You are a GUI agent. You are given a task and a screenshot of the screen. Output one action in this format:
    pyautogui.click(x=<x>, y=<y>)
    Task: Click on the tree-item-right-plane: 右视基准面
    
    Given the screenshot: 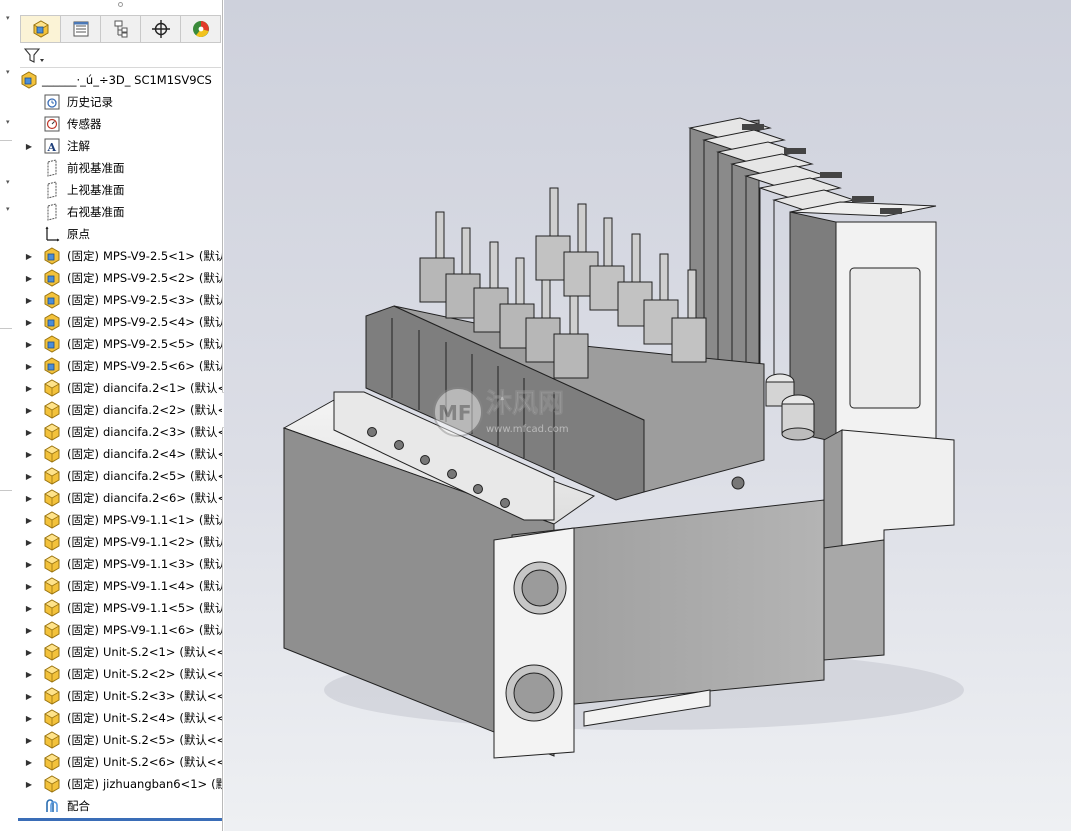 What is the action you would take?
    pyautogui.click(x=120, y=212)
    